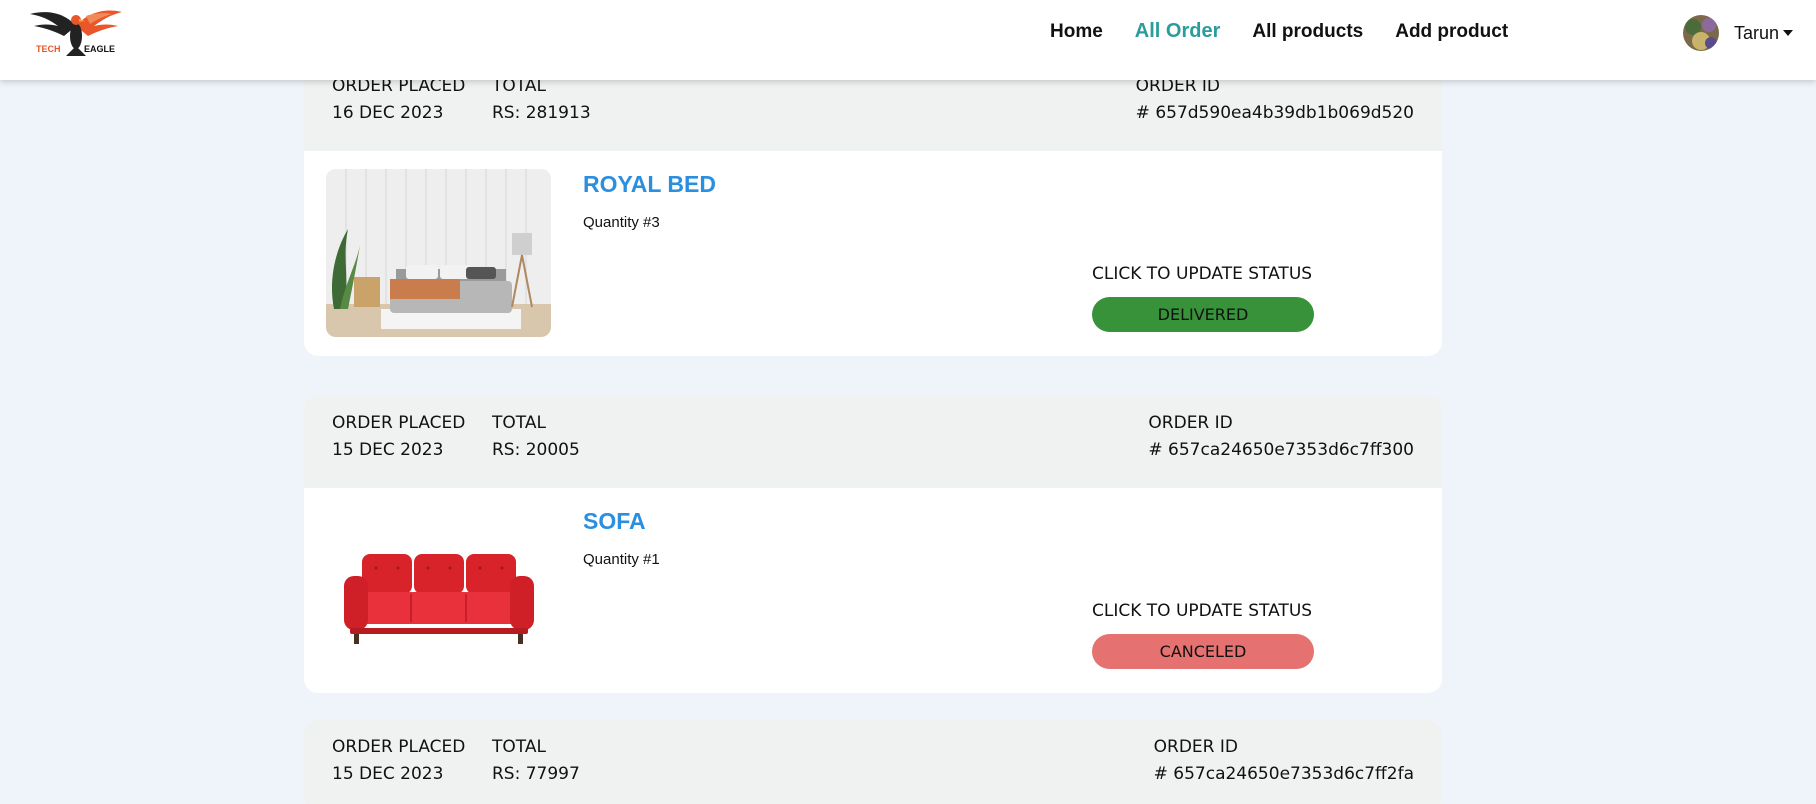 Image resolution: width=1816 pixels, height=804 pixels. I want to click on nav-add-product: Add product, so click(1451, 32).